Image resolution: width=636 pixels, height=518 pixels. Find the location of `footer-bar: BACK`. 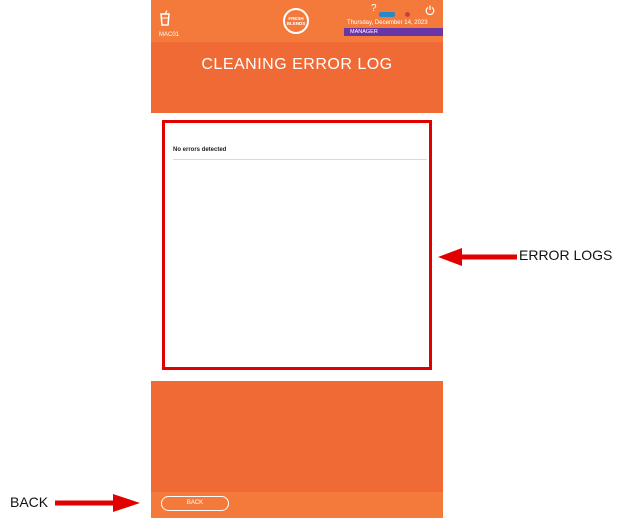

footer-bar: BACK is located at coordinates (297, 505).